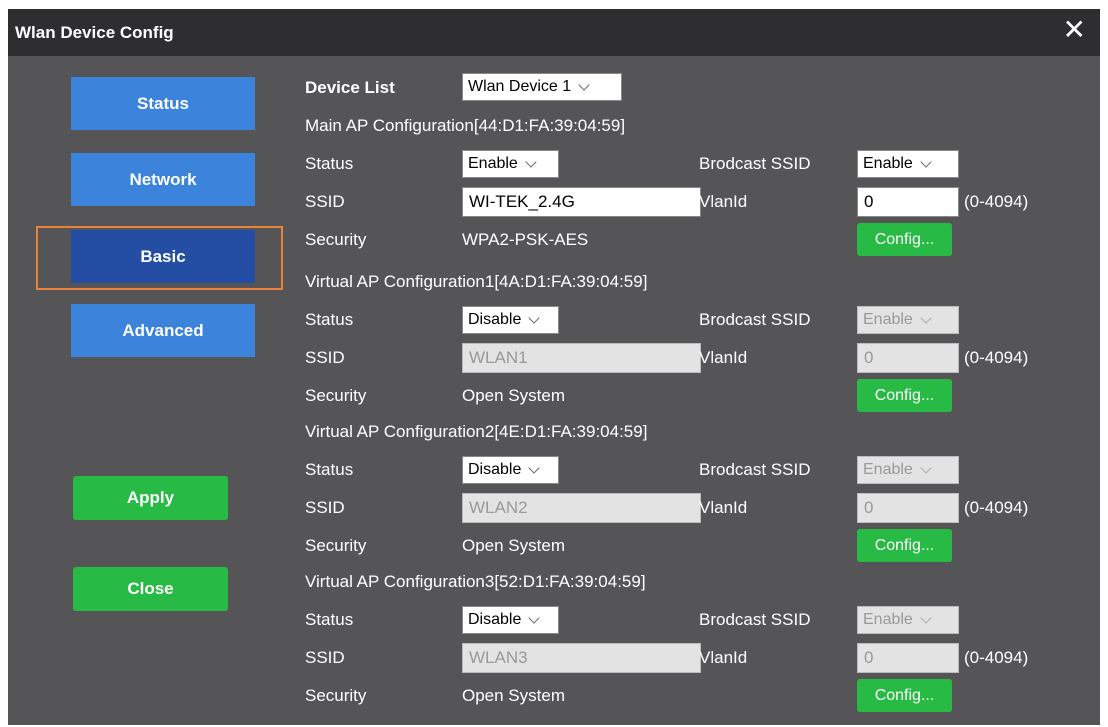  Describe the element at coordinates (163, 330) in the screenshot. I see `advanced-nav-button: Advanced` at that location.